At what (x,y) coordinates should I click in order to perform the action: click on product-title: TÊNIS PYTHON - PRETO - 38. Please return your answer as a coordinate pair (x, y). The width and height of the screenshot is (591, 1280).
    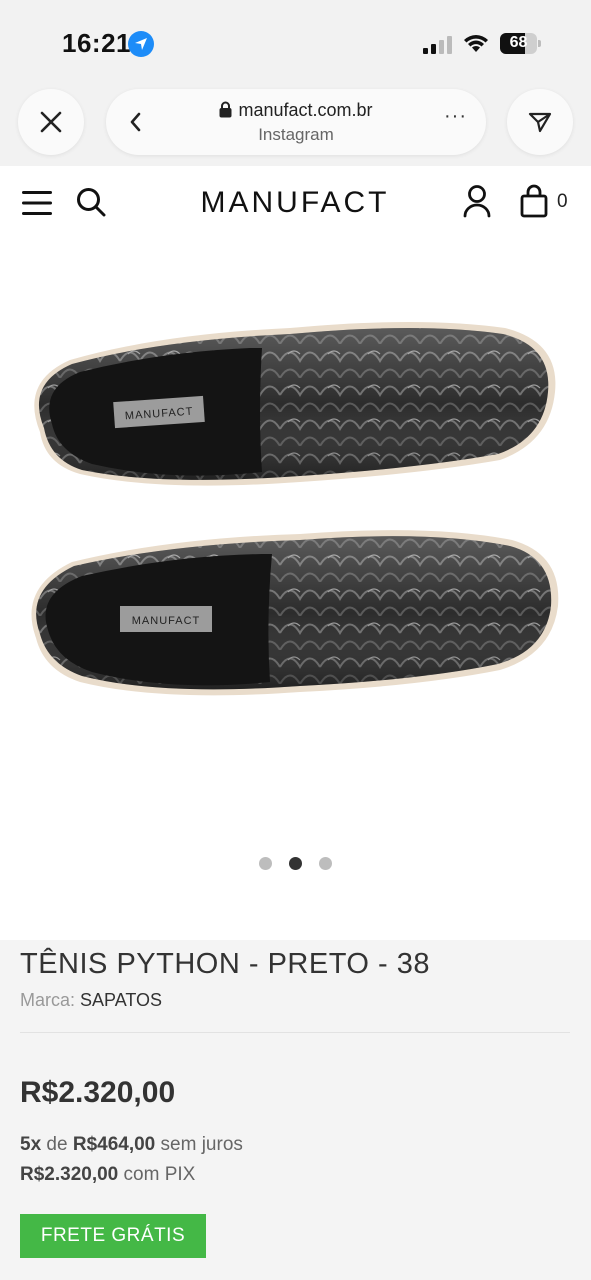
    Looking at the image, I should click on (225, 964).